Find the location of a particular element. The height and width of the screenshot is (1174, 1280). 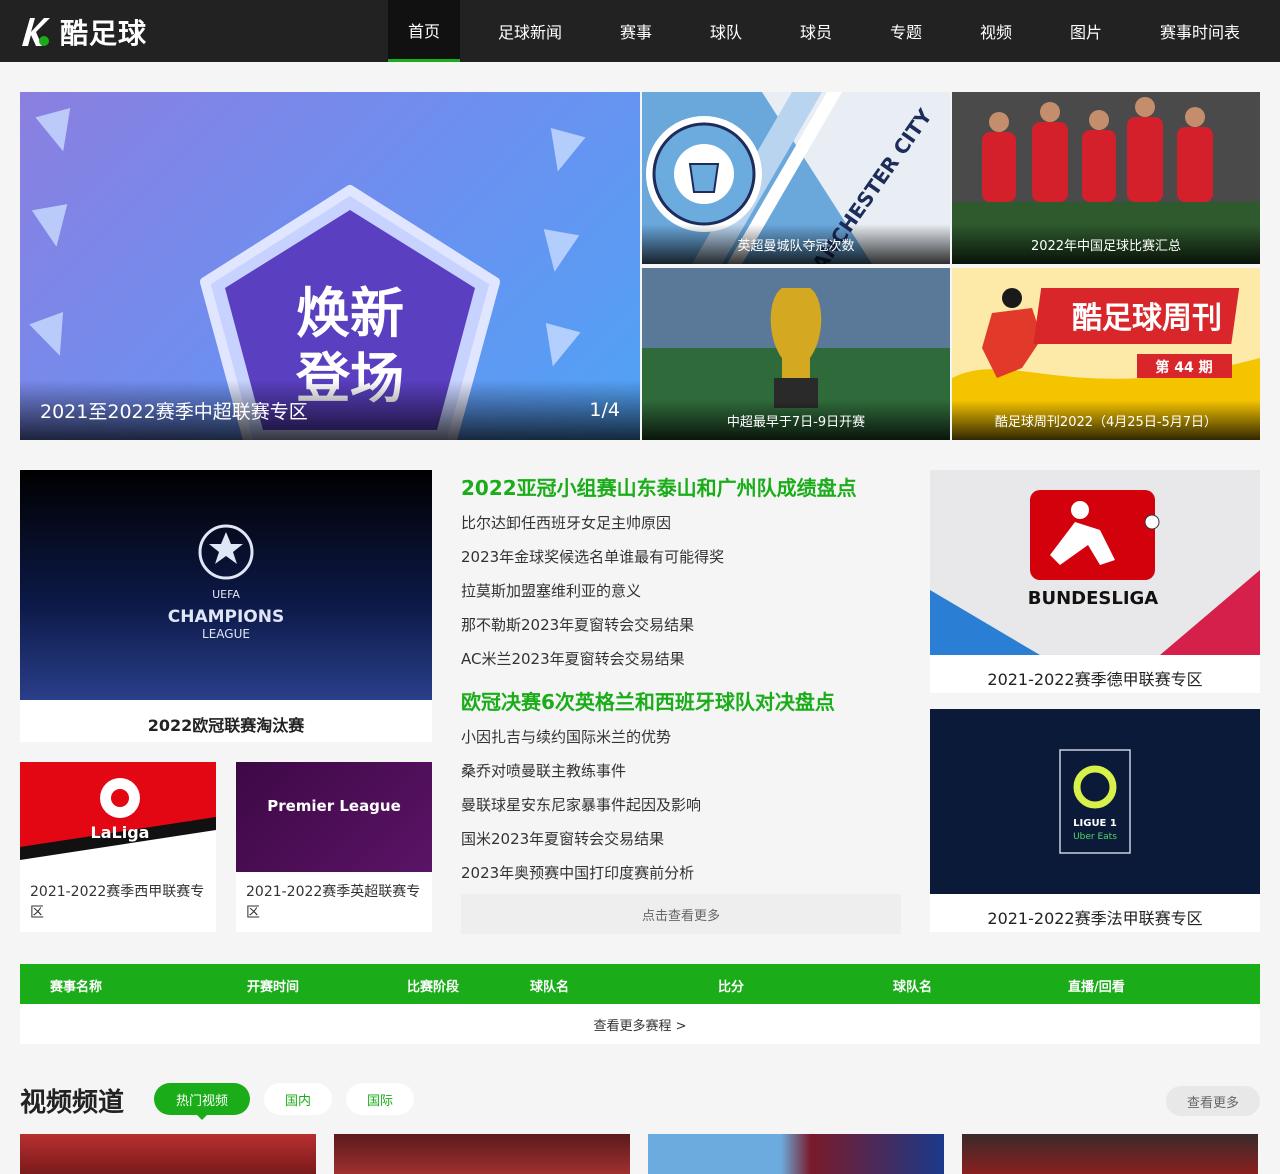

col-header: 开赛时间 is located at coordinates (273, 987).